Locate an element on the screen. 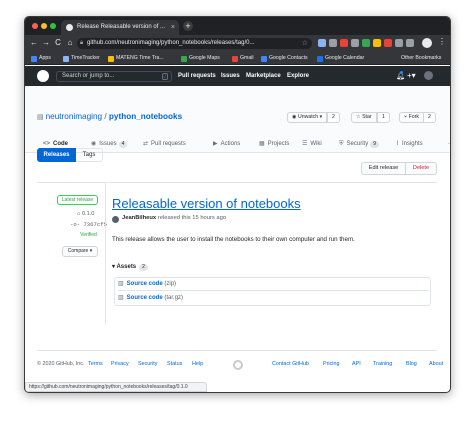 The width and height of the screenshot is (474, 423). assets-count: 2 is located at coordinates (143, 267).